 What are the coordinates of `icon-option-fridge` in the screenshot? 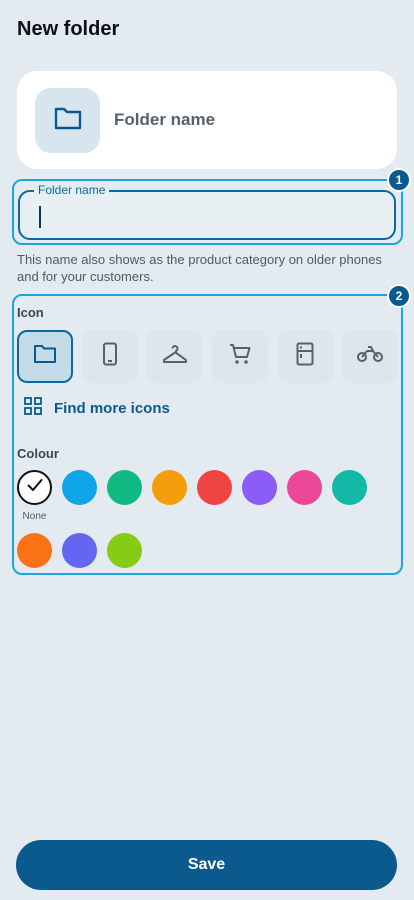 It's located at (305, 356).